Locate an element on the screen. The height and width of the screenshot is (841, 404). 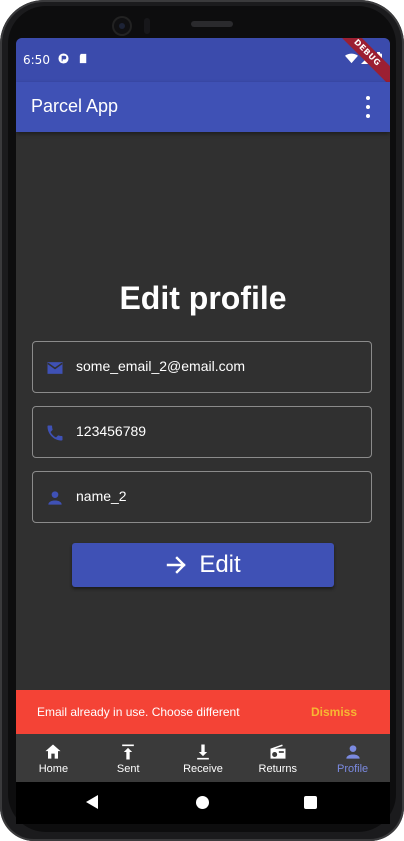
app-title: Parcel App is located at coordinates (75, 106).